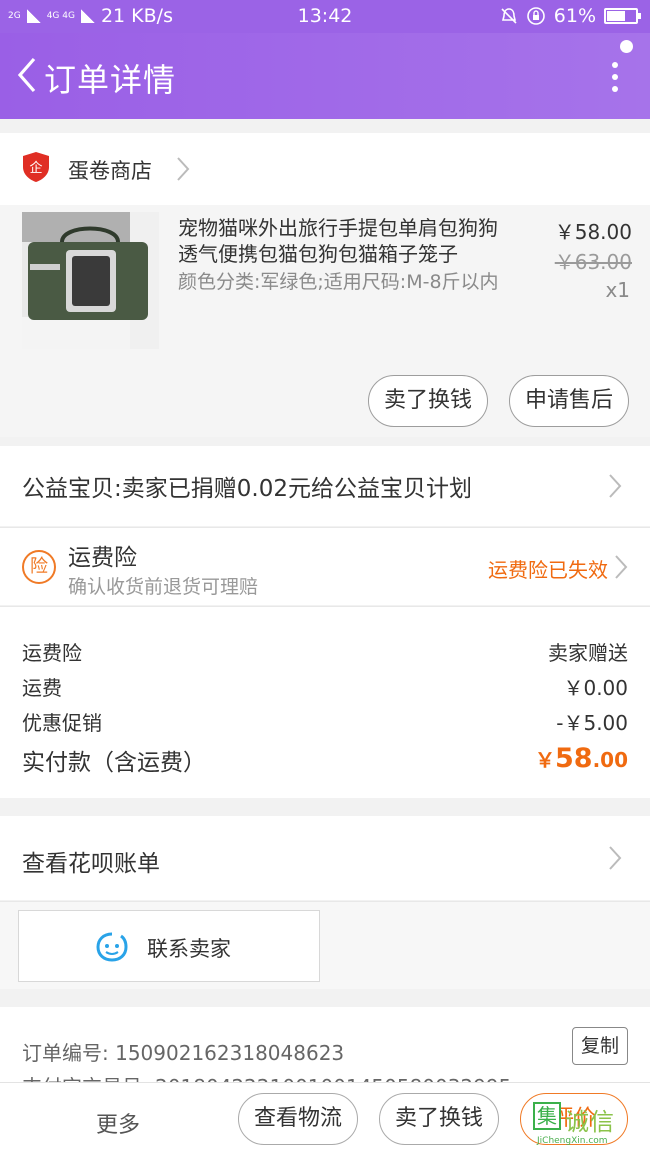 This screenshot has width=650, height=1155. Describe the element at coordinates (600, 1046) in the screenshot. I see `copy-button: 复制` at that location.